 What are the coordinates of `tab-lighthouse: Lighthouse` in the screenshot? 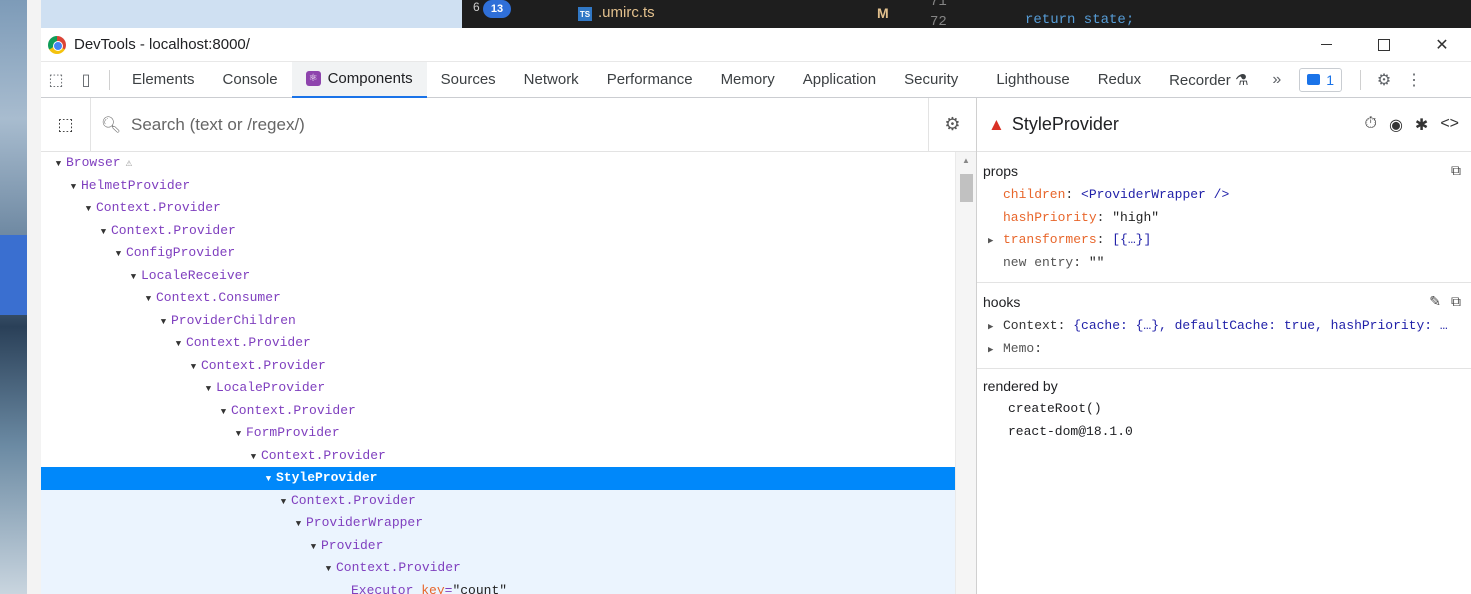 It's located at (1032, 80).